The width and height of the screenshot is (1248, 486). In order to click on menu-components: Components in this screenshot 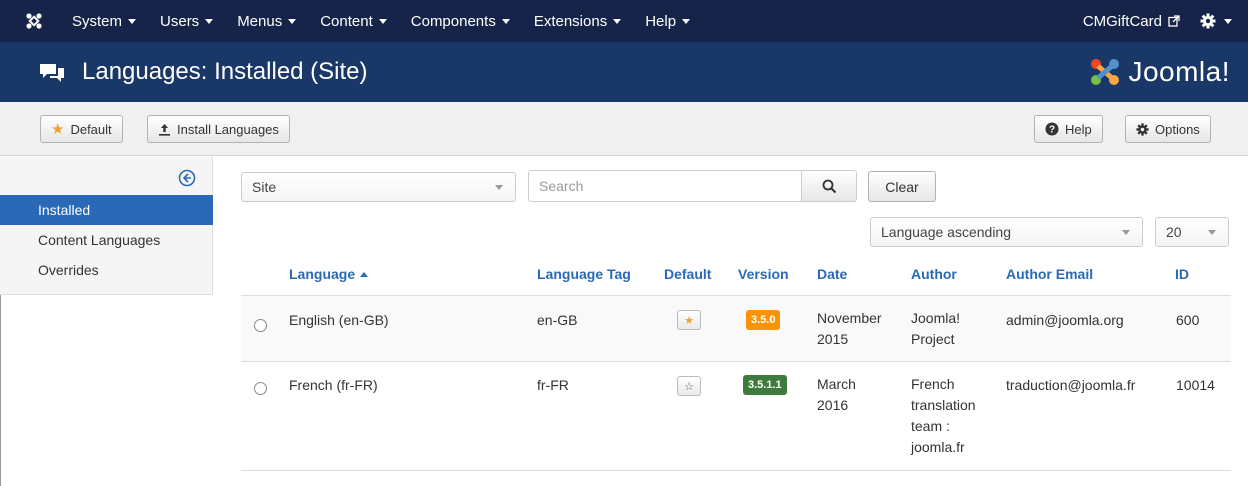, I will do `click(460, 21)`.